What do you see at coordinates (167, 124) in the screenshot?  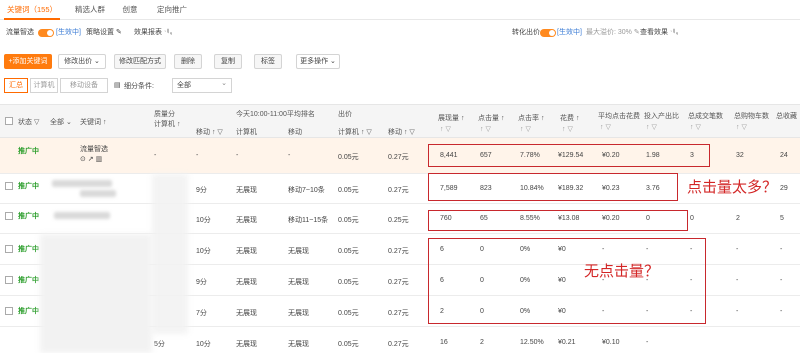 I see `header-quality-pc: 计算机 ↑` at bounding box center [167, 124].